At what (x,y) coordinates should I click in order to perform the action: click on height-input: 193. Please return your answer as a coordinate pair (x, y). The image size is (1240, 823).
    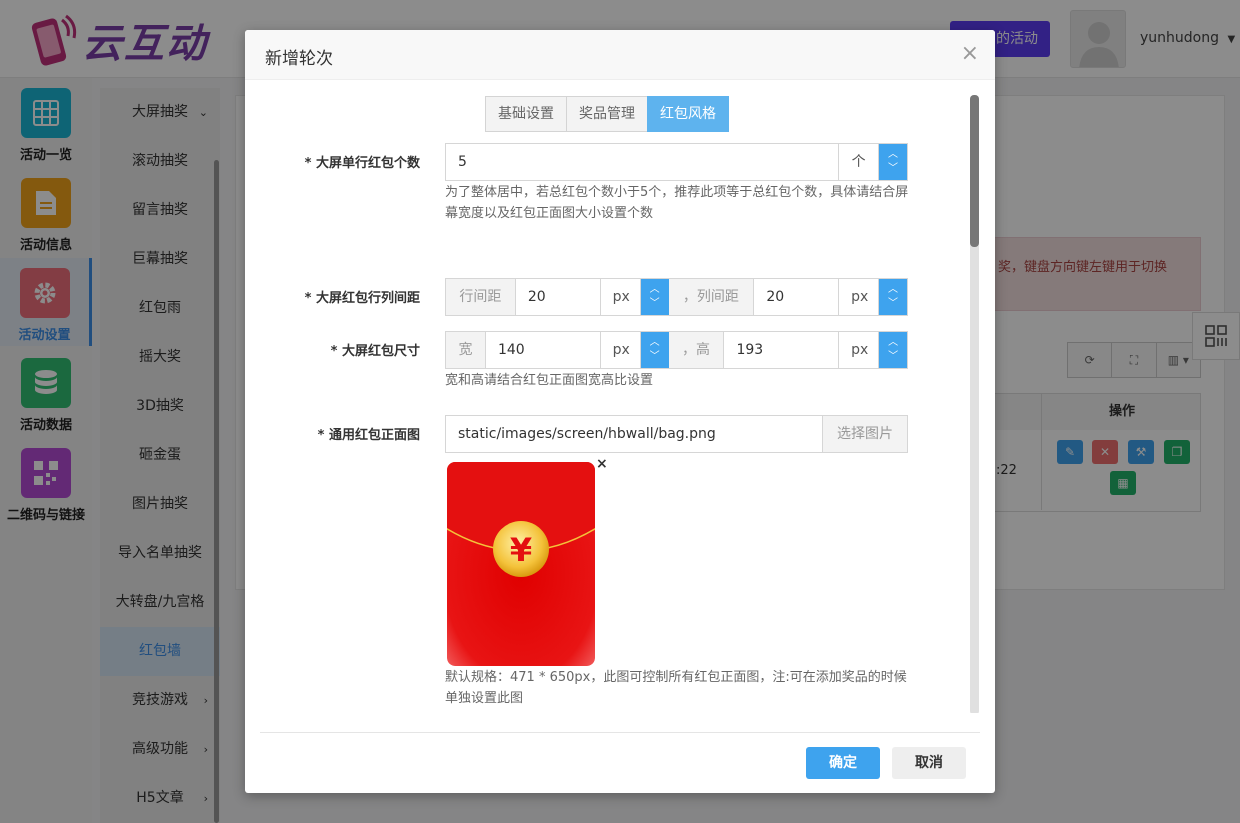
    Looking at the image, I should click on (782, 350).